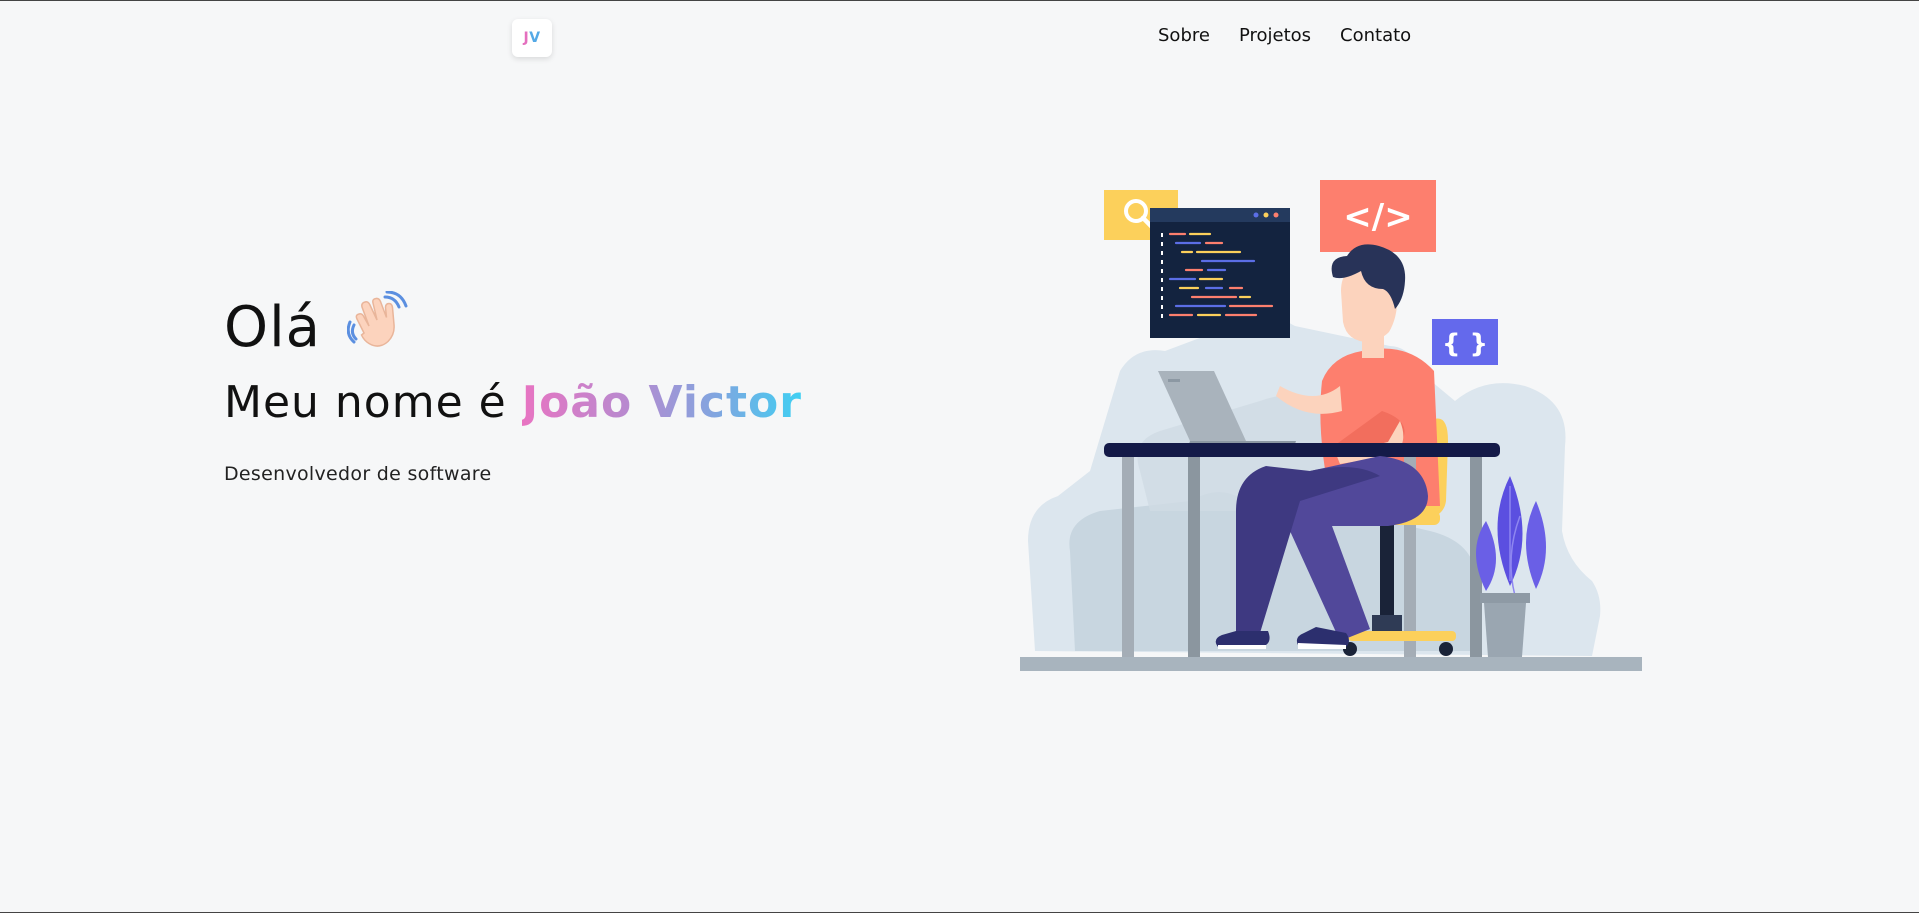 The image size is (1919, 913). I want to click on desk-top, so click(1302, 450).